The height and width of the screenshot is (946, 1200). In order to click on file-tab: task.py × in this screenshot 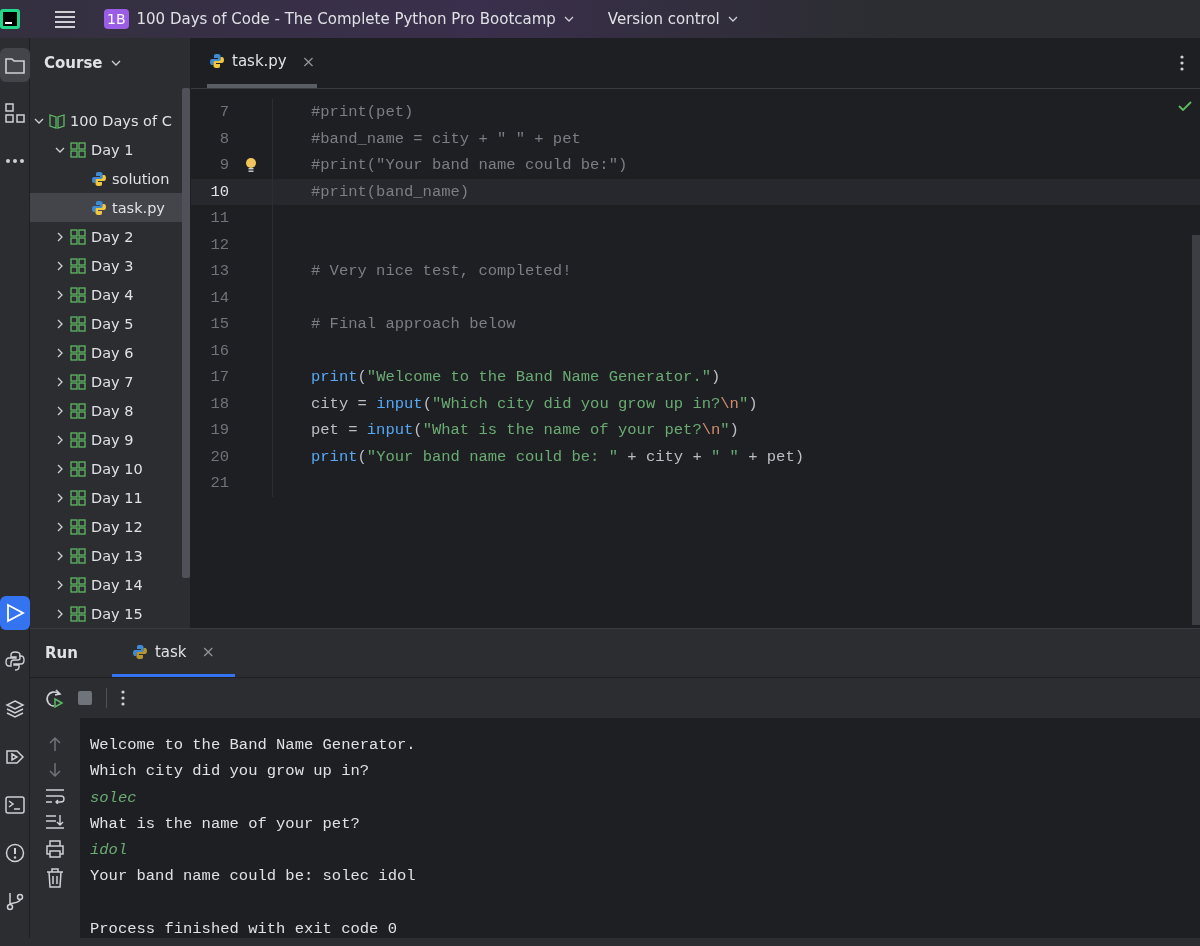, I will do `click(262, 63)`.